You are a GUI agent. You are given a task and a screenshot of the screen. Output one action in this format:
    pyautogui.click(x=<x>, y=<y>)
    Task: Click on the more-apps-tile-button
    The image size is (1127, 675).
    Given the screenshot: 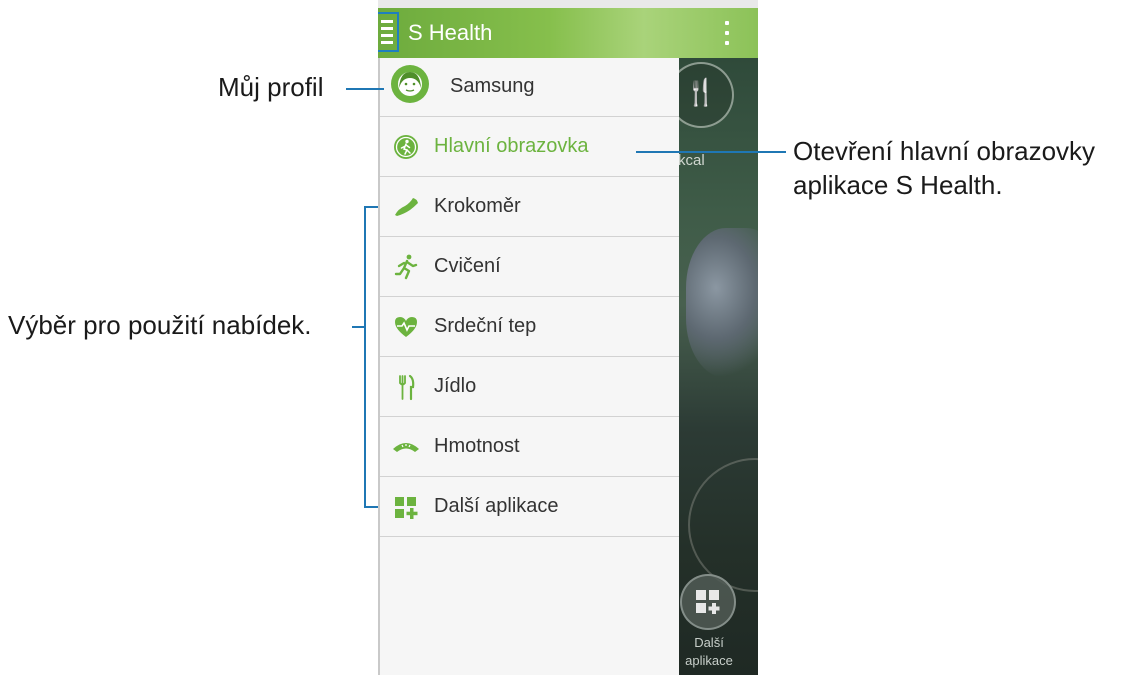 What is the action you would take?
    pyautogui.click(x=708, y=602)
    